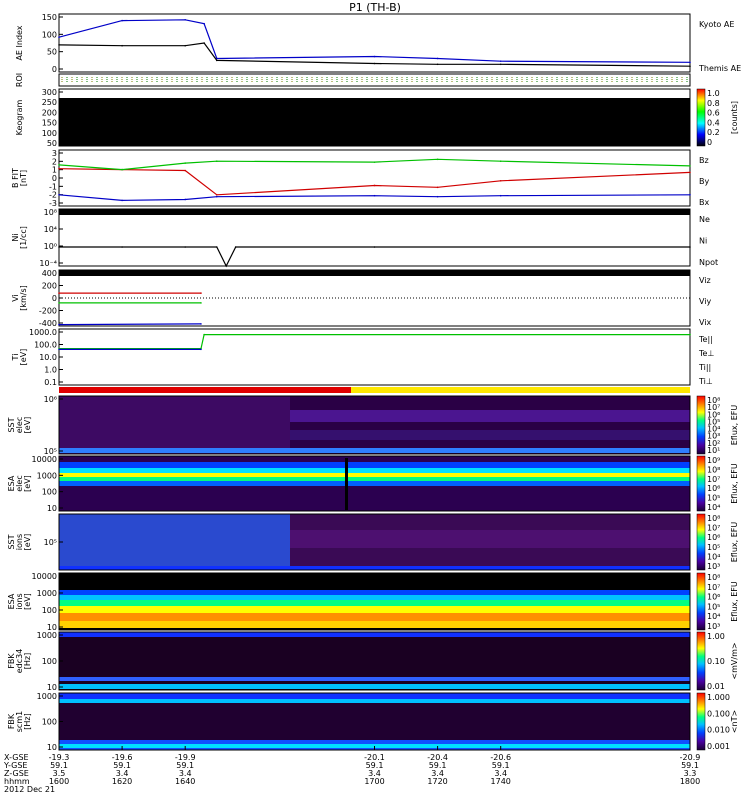 Image resolution: width=750 pixels, height=800 pixels. Describe the element at coordinates (130, 324) in the screenshot. I see `series-line-vi-Vix` at that location.